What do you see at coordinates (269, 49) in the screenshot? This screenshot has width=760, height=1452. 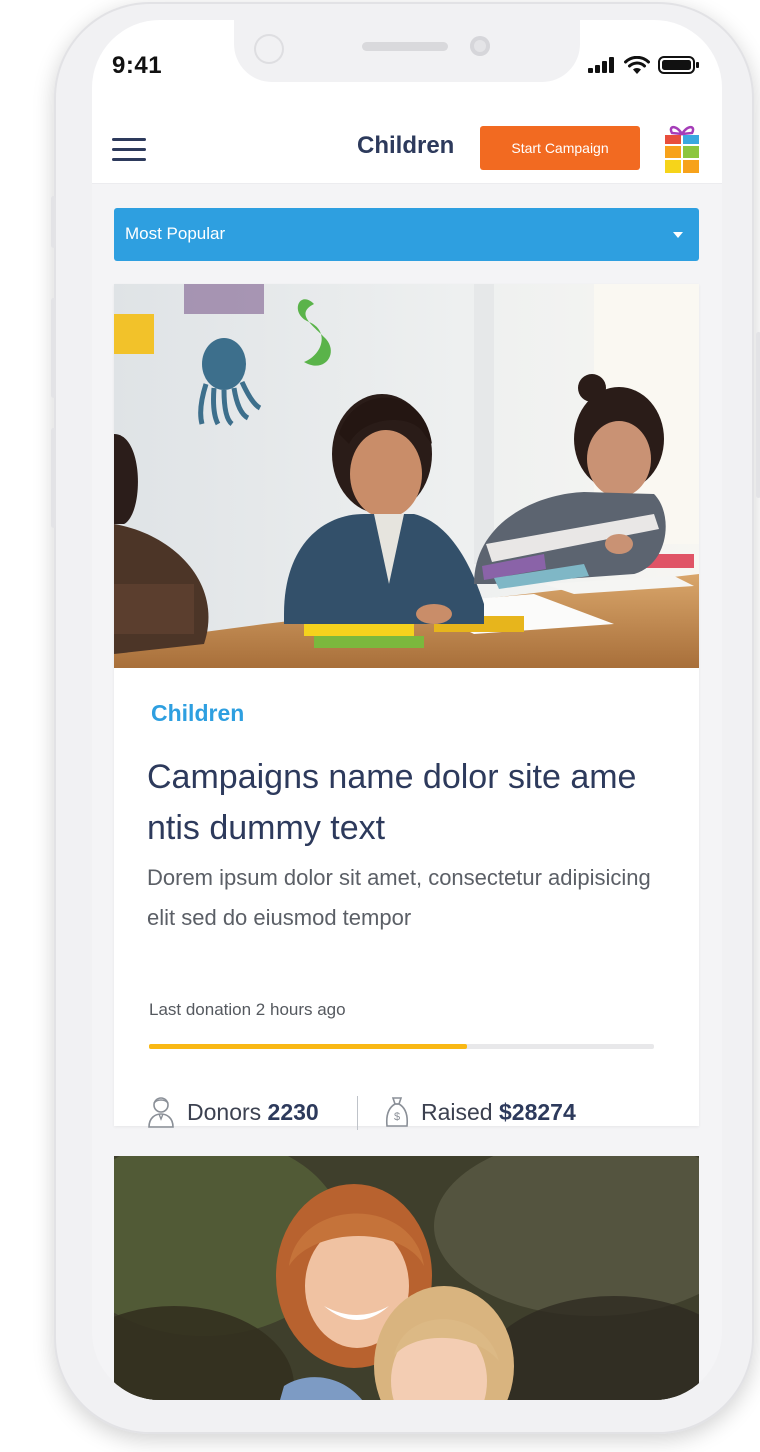 I see `face-sensor` at bounding box center [269, 49].